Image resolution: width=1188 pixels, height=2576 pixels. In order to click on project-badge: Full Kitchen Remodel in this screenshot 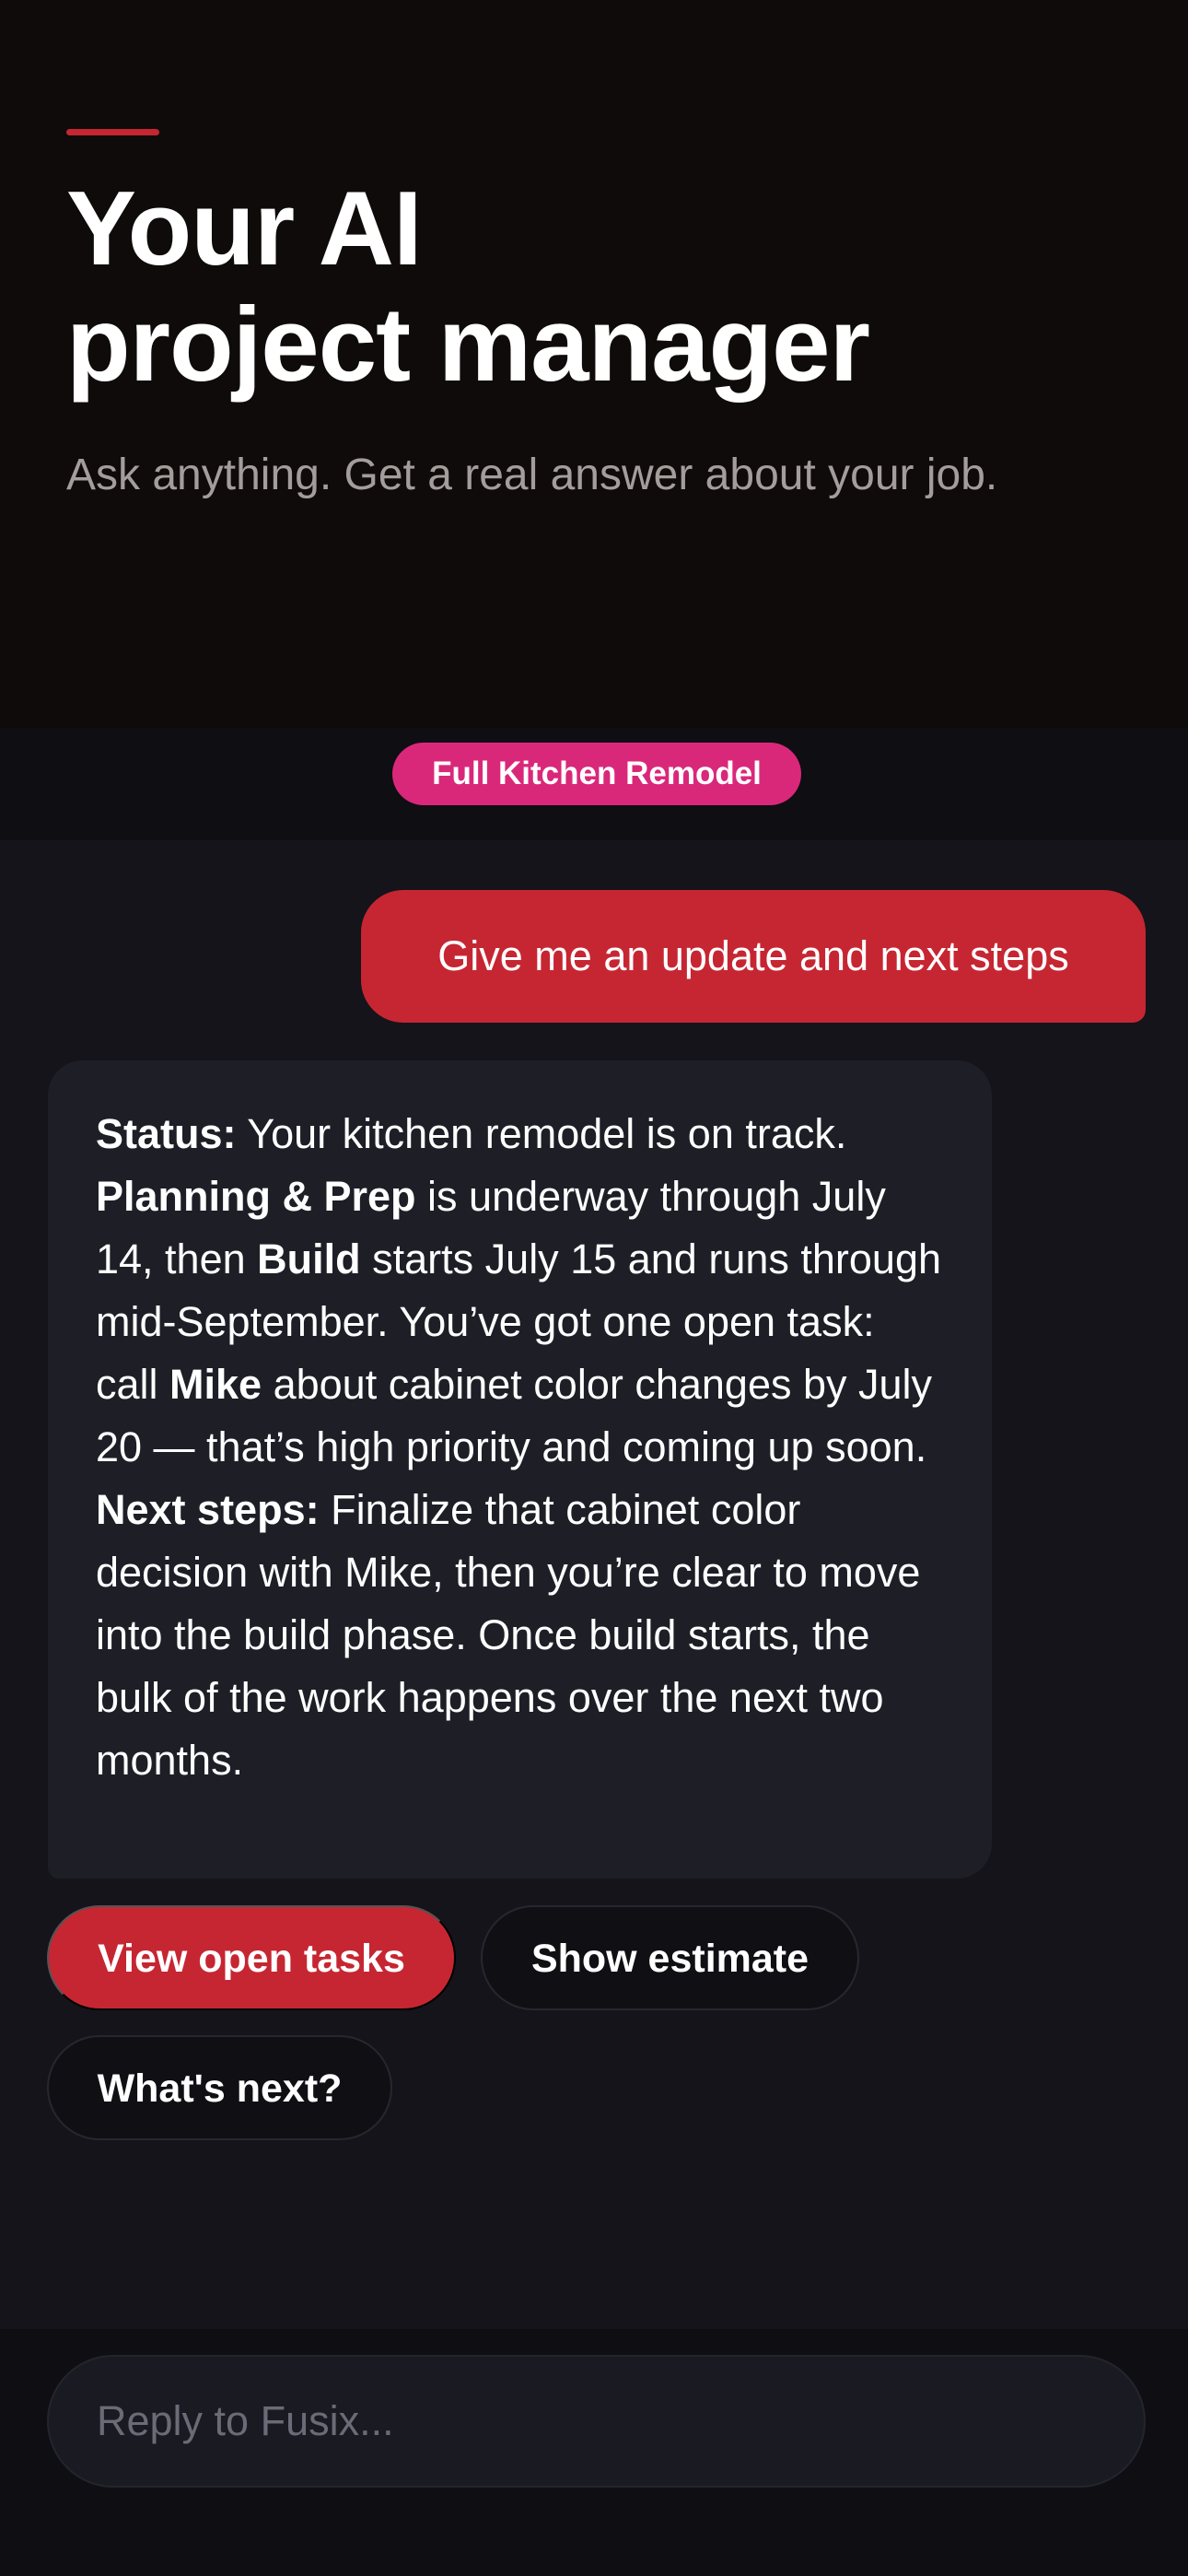, I will do `click(596, 774)`.